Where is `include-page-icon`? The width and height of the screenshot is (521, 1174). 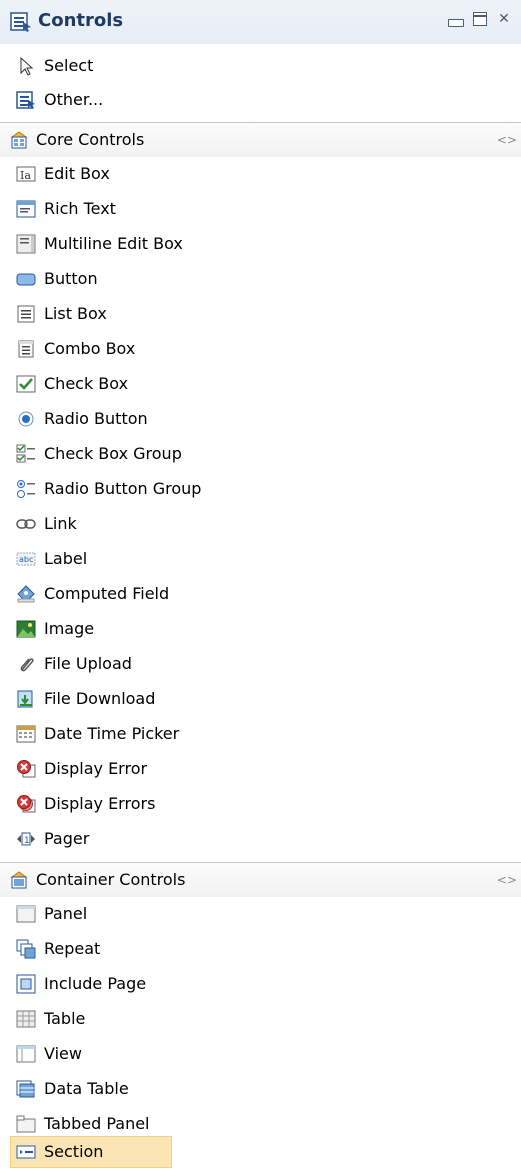
include-page-icon is located at coordinates (26, 984).